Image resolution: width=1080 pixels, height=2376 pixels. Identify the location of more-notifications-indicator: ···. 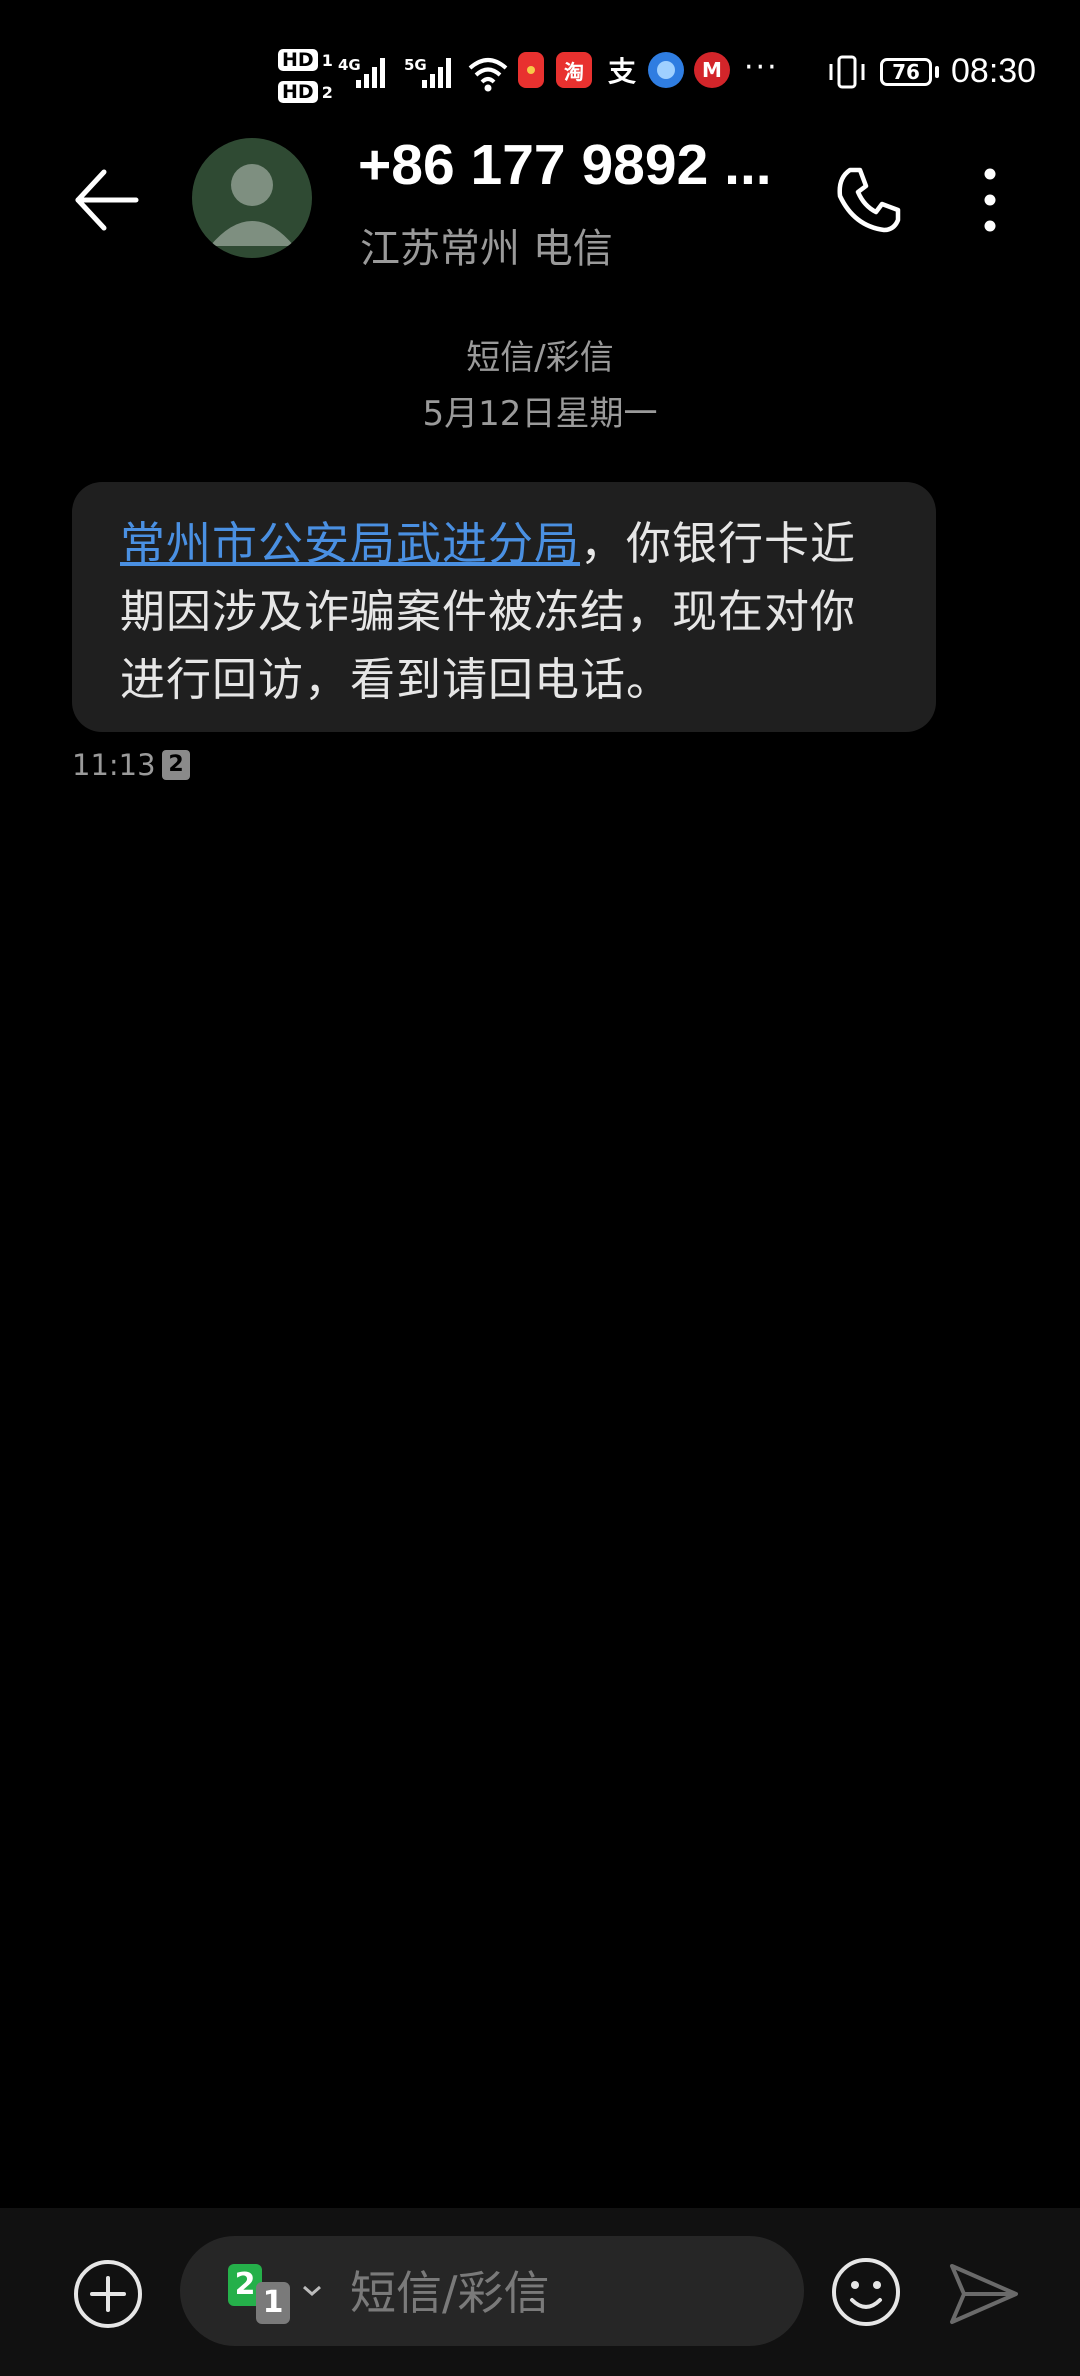
(761, 67).